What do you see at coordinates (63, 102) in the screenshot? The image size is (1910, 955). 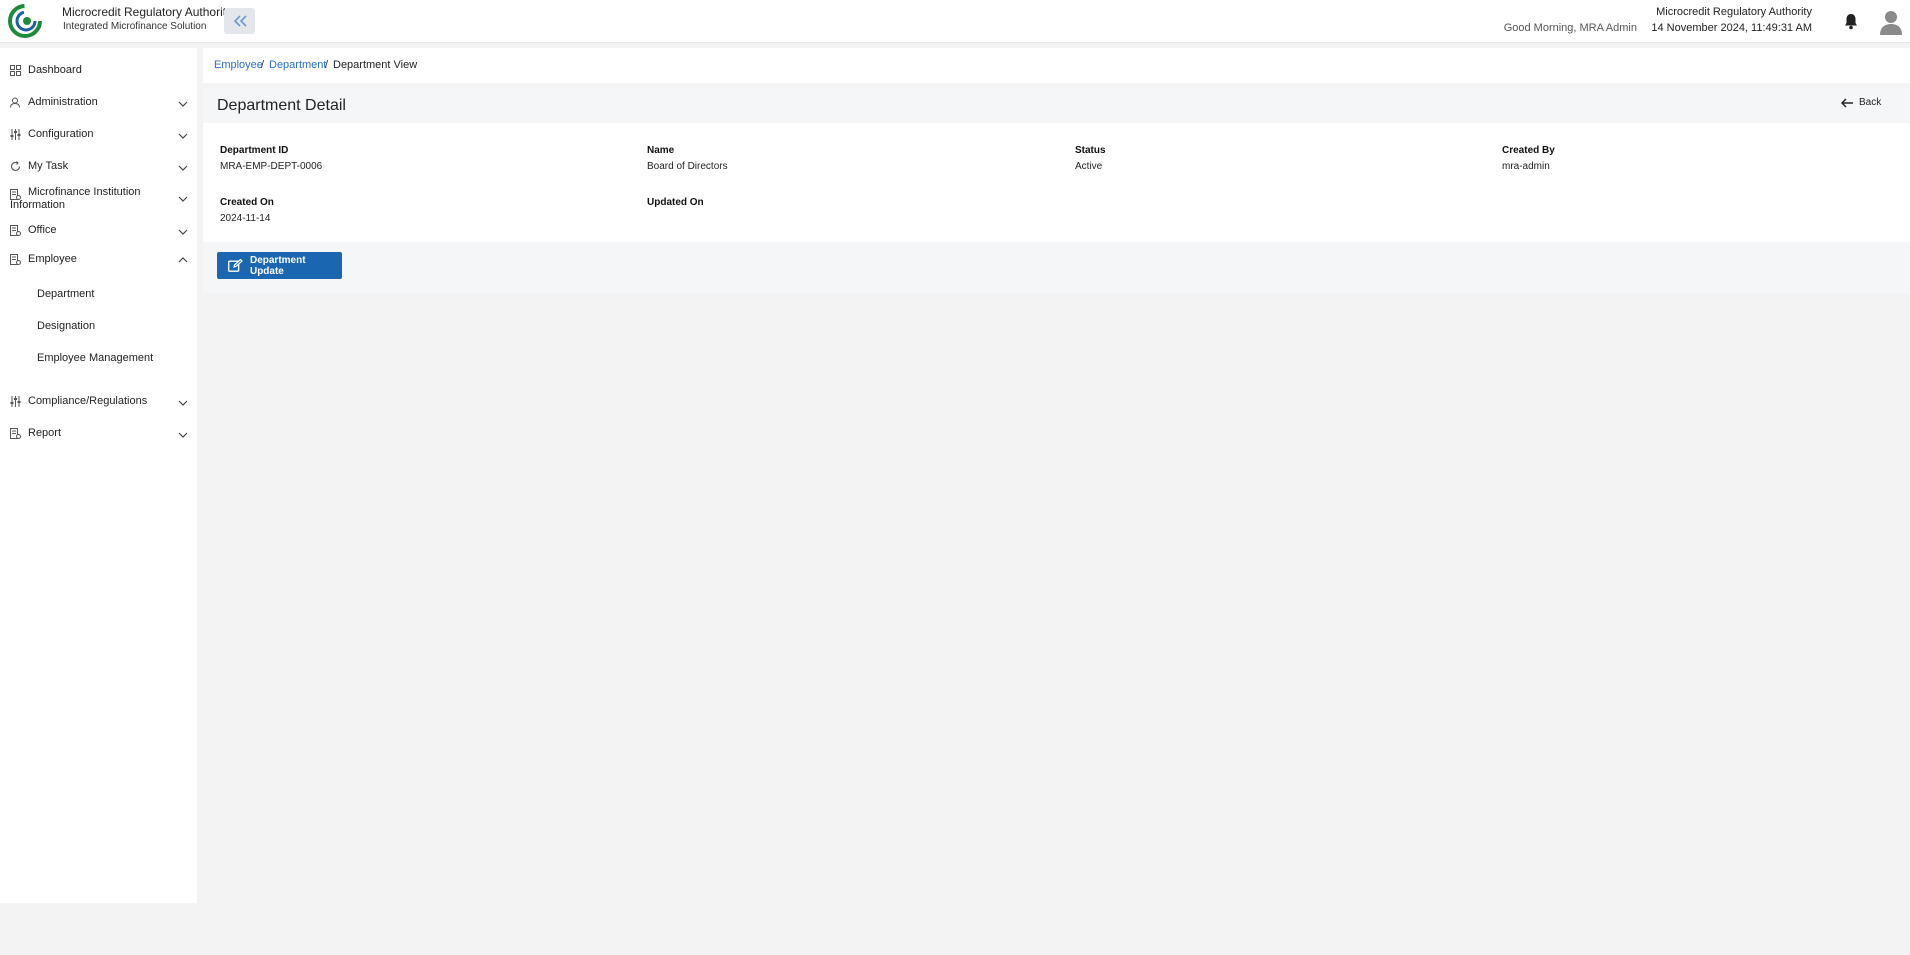 I see `sidebar-item-label: Administration` at bounding box center [63, 102].